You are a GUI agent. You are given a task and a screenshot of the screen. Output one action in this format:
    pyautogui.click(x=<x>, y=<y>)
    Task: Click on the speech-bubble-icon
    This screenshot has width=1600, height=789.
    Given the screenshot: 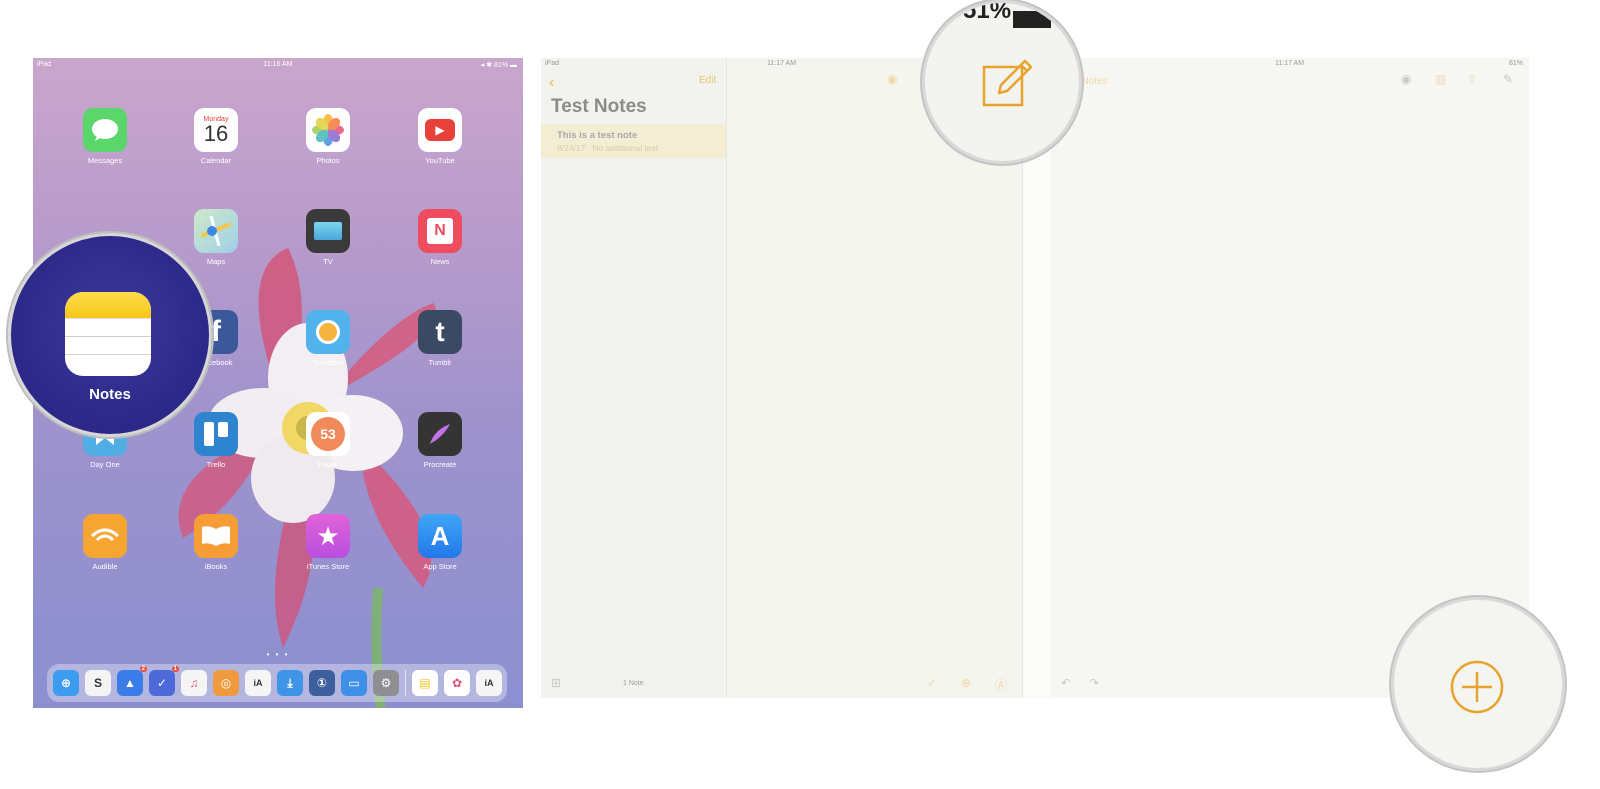 What is the action you would take?
    pyautogui.click(x=105, y=130)
    